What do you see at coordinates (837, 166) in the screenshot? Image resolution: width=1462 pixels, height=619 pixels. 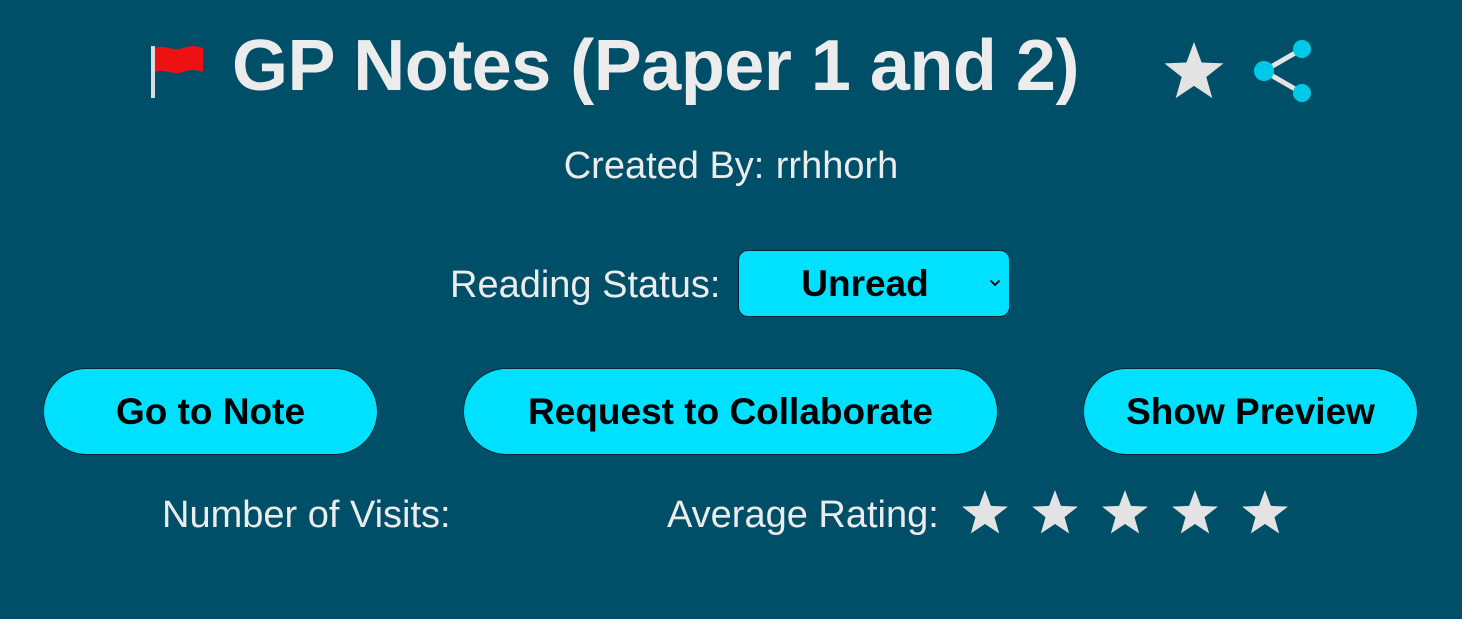 I see `created-by-user: rrhhorh` at bounding box center [837, 166].